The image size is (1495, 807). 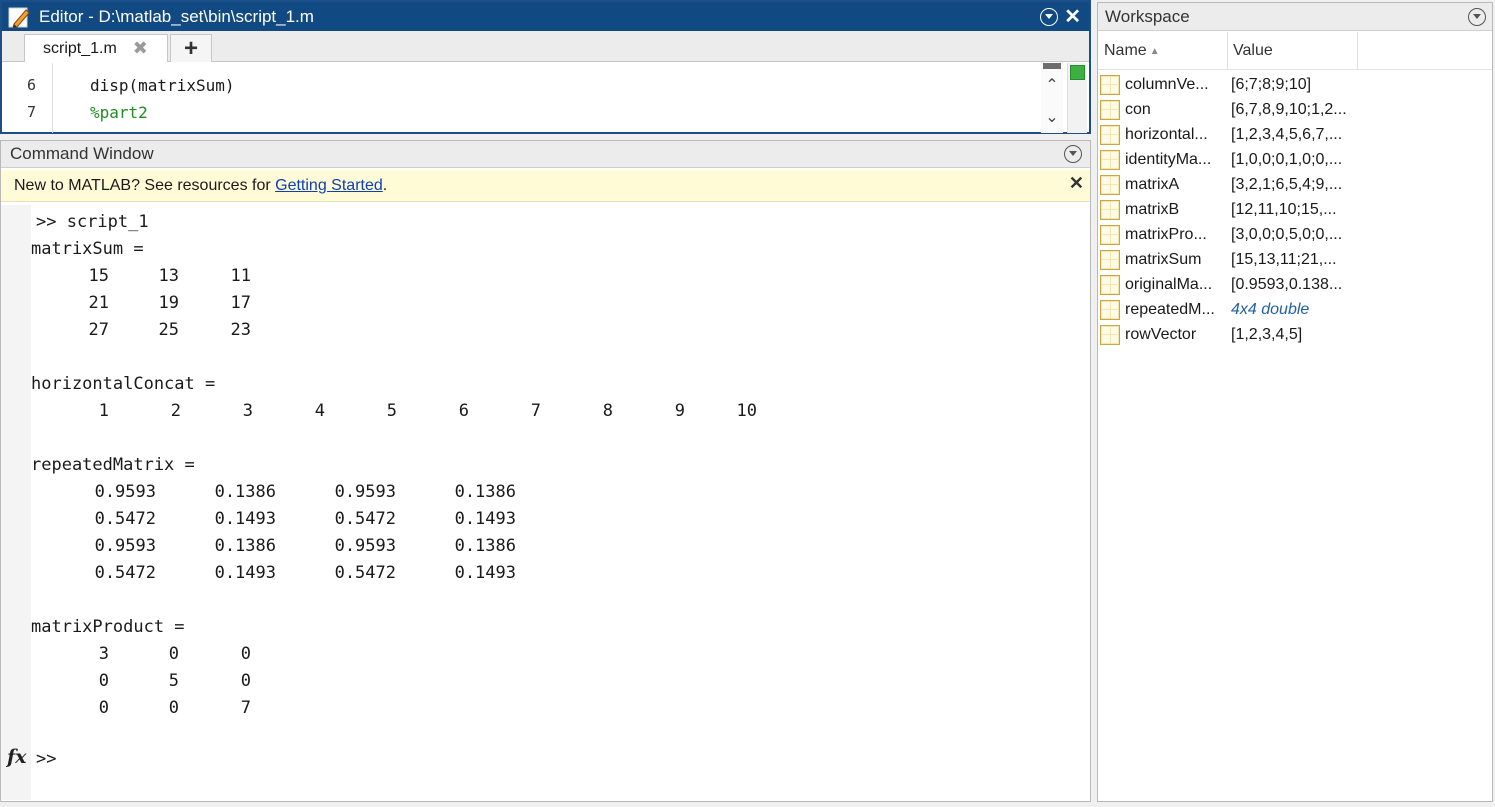 I want to click on matrix-cell: 19, so click(x=168, y=303).